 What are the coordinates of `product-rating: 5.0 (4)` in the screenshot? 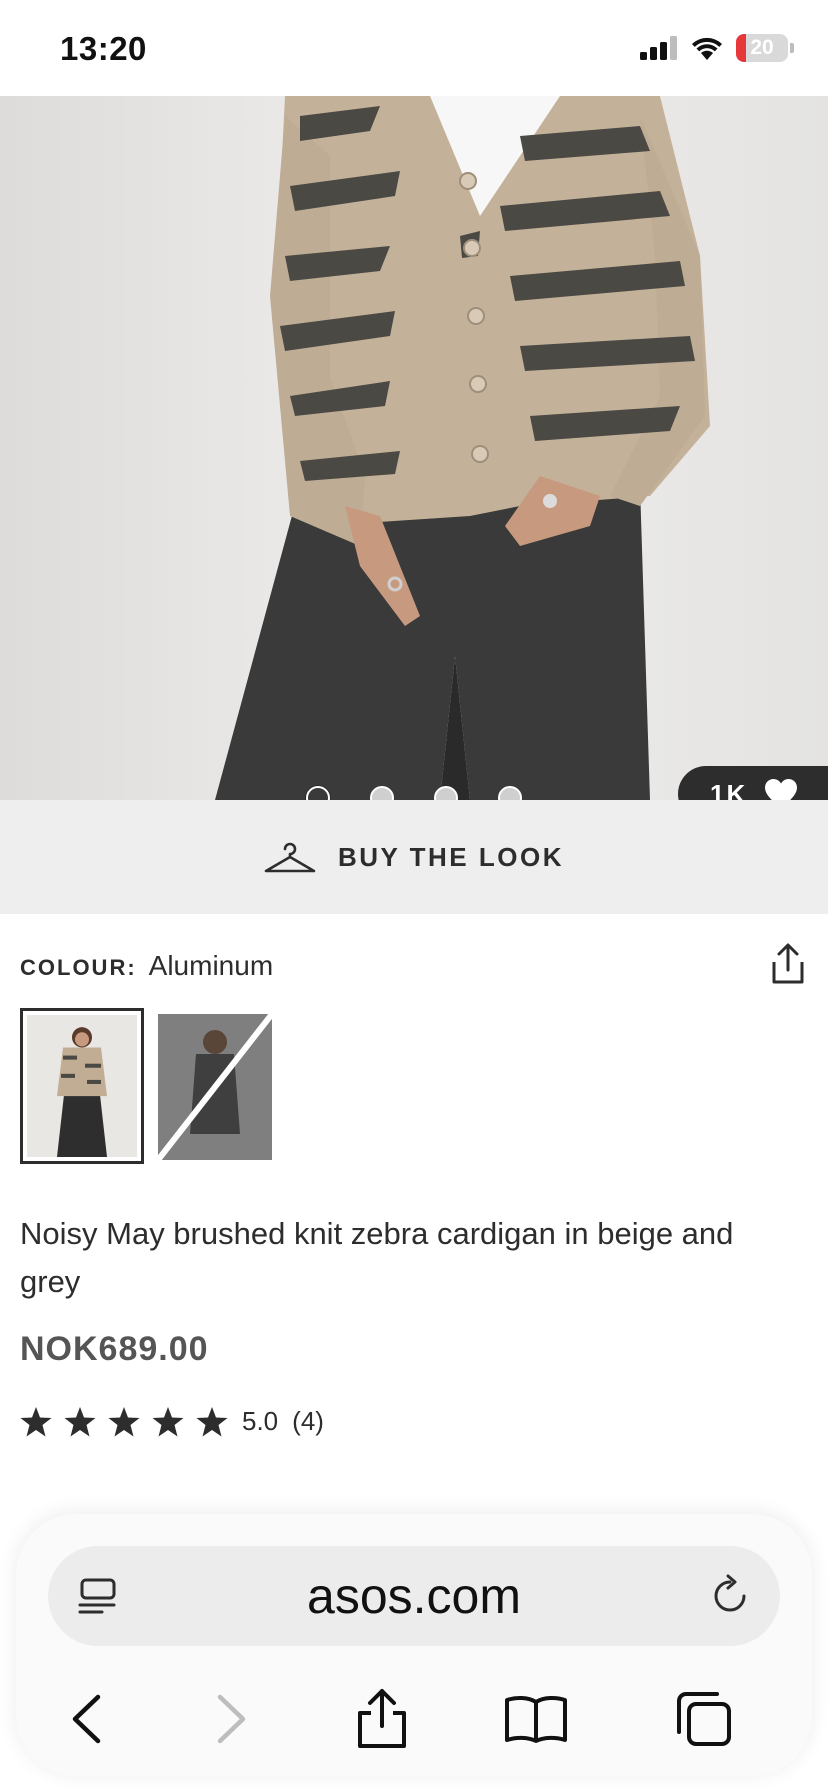 It's located at (172, 1421).